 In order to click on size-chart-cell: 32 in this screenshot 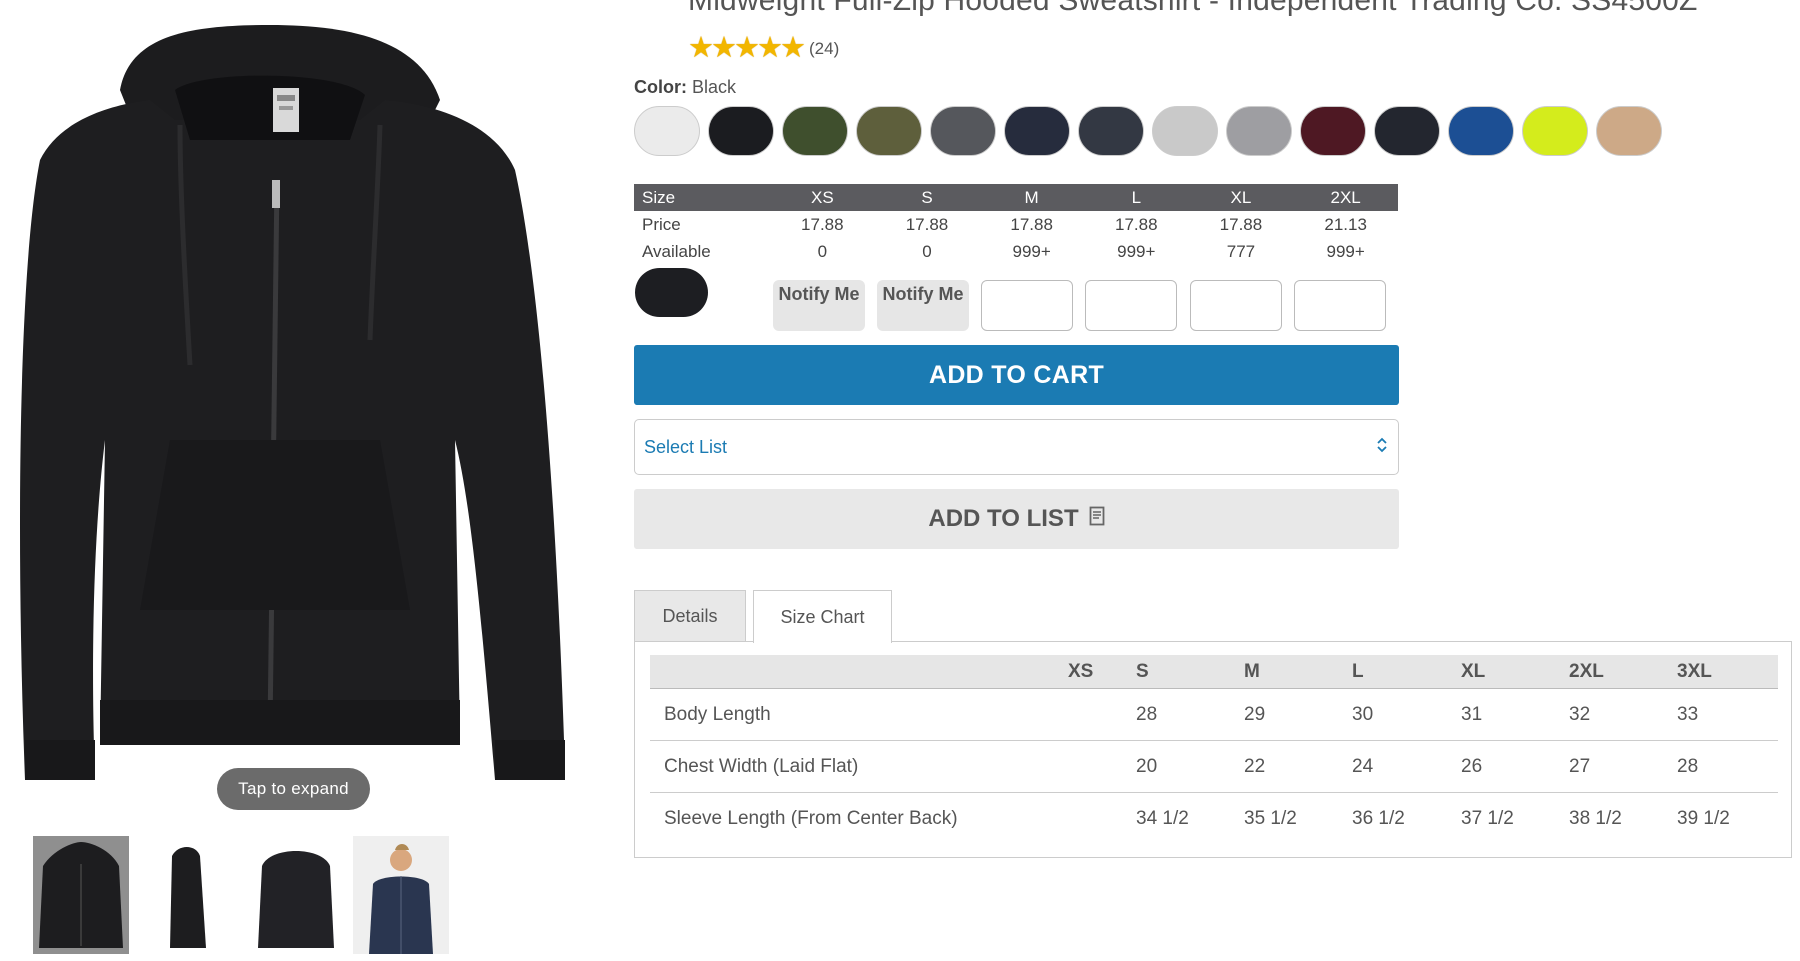, I will do `click(1623, 714)`.